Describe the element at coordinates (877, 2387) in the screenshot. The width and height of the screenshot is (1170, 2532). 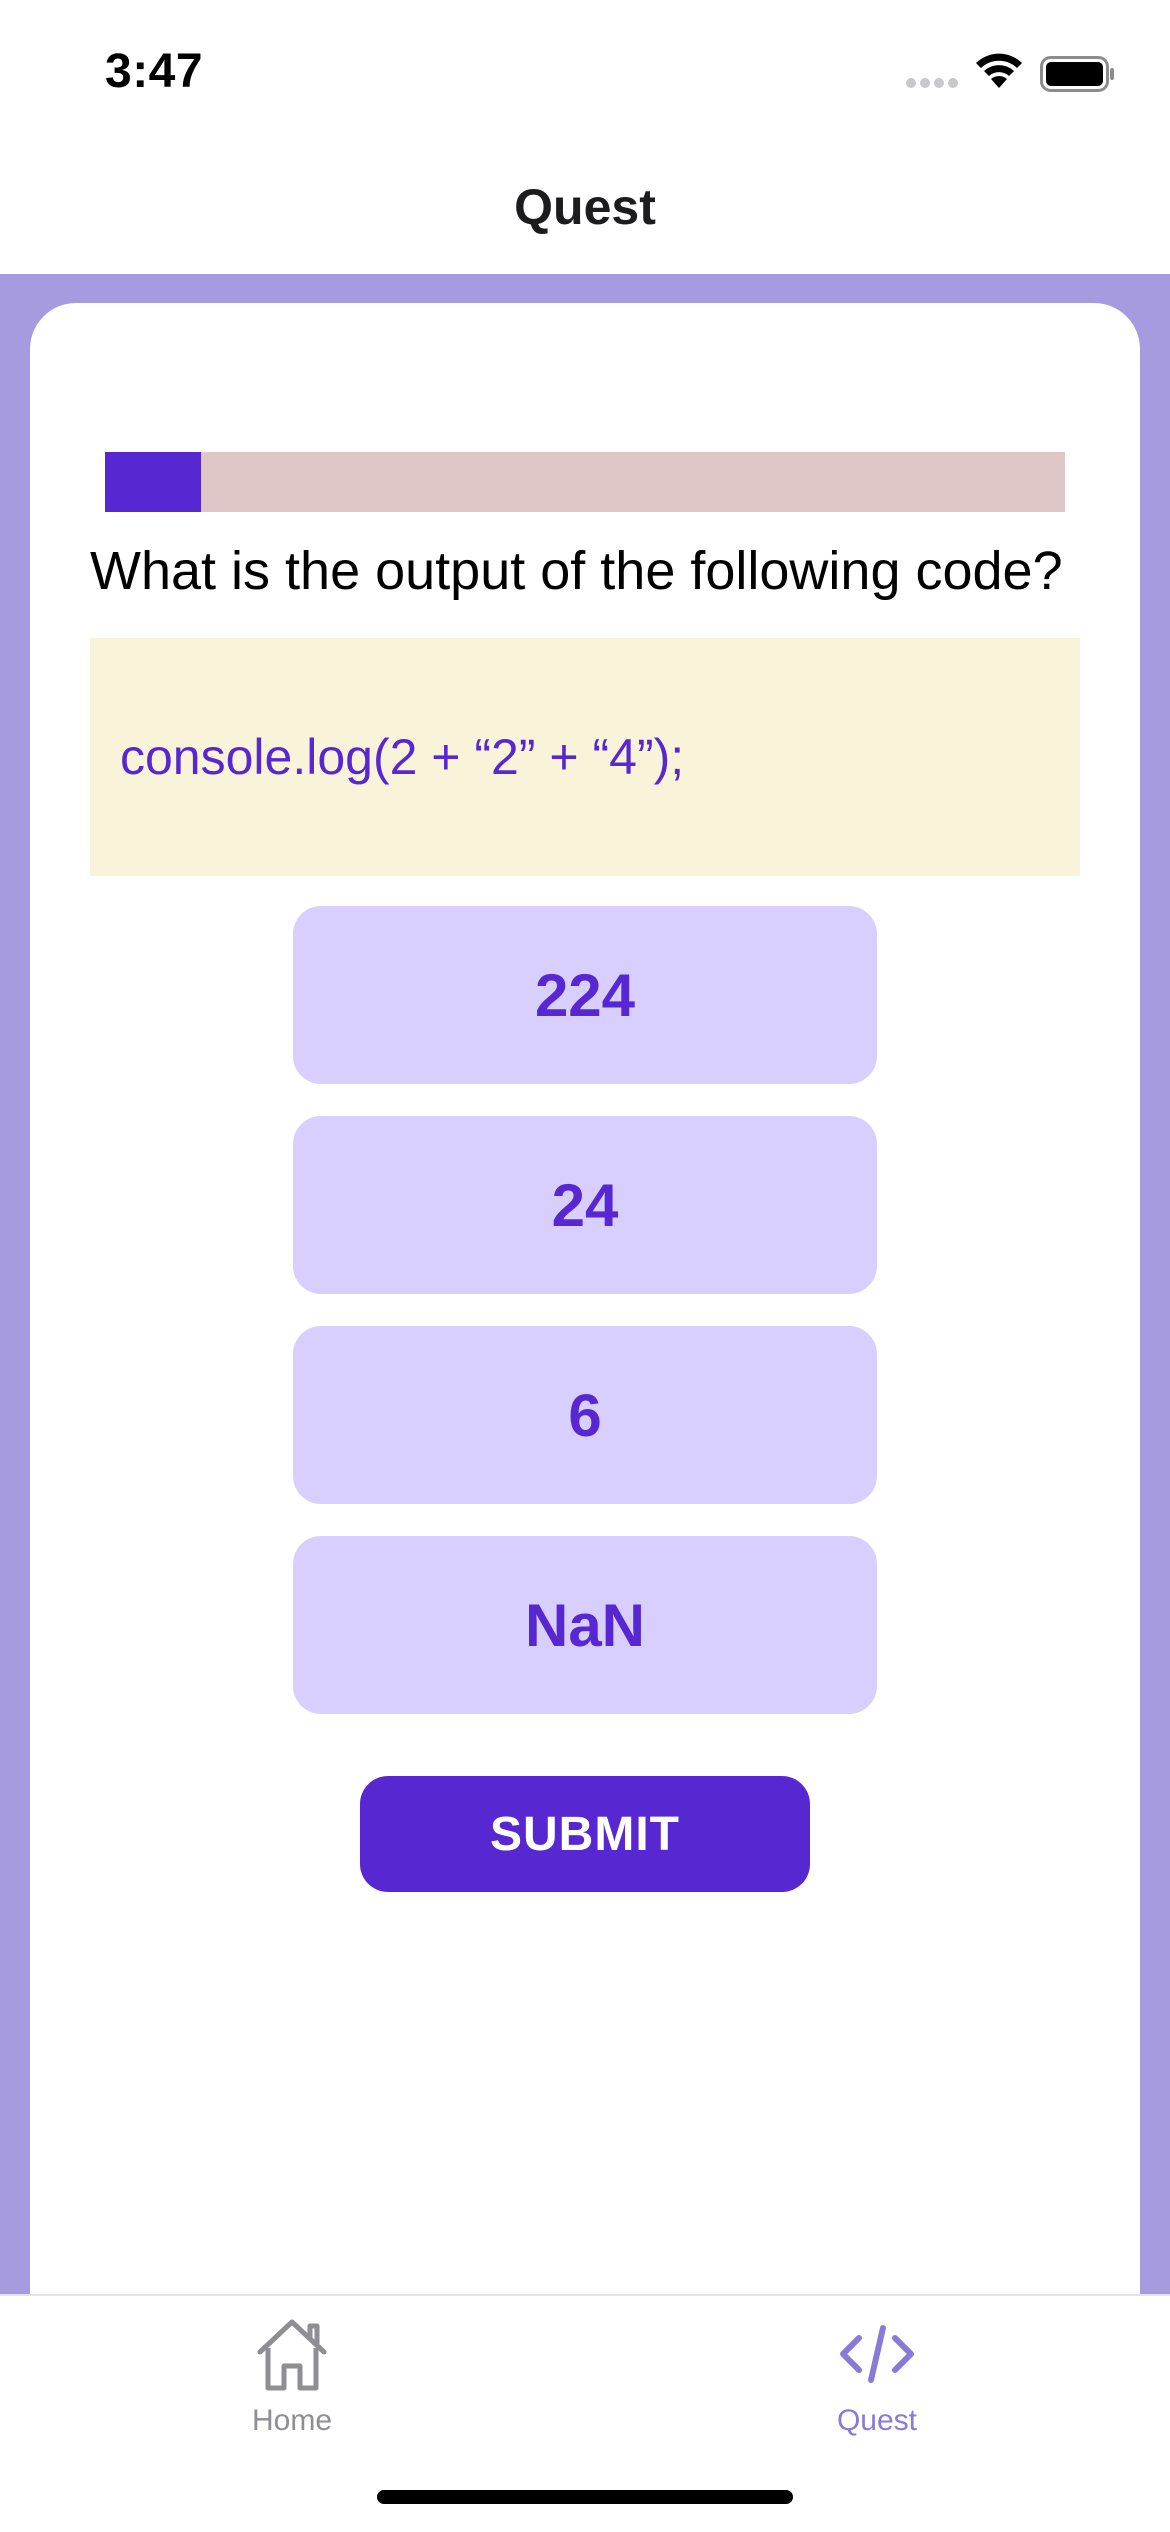
I see `tab-quest: Quest` at that location.